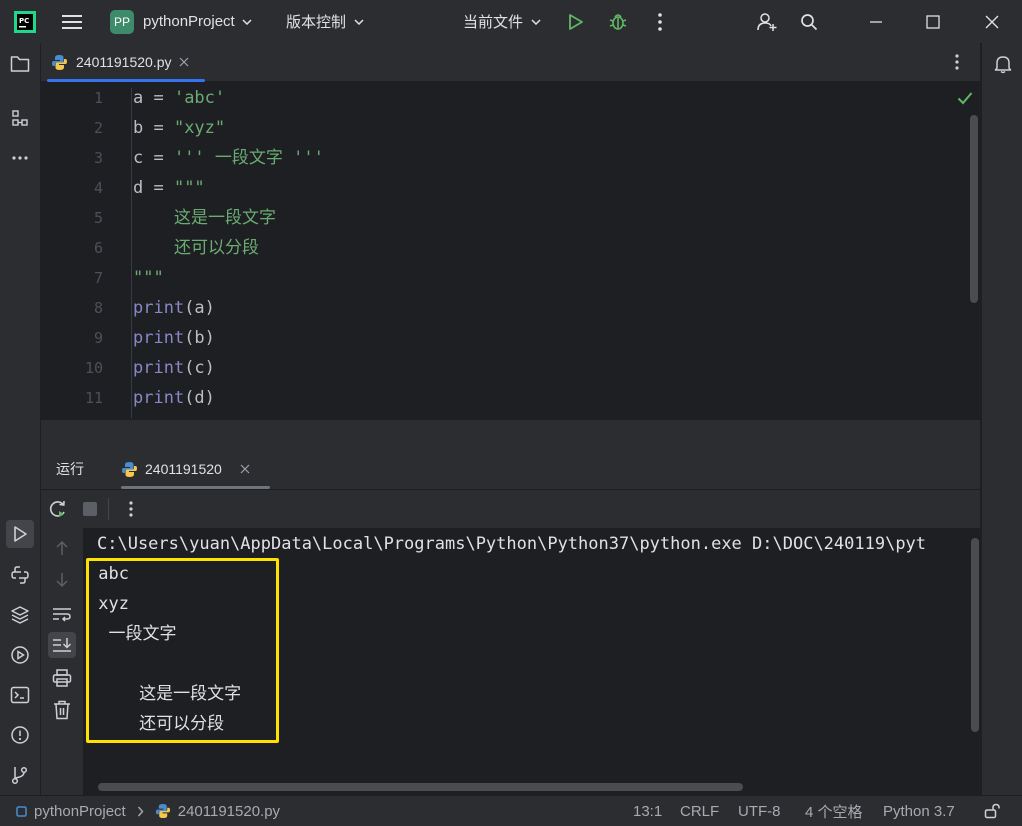 The image size is (1022, 826). What do you see at coordinates (126, 62) in the screenshot?
I see `editor-tab-active: 2401191520.py` at bounding box center [126, 62].